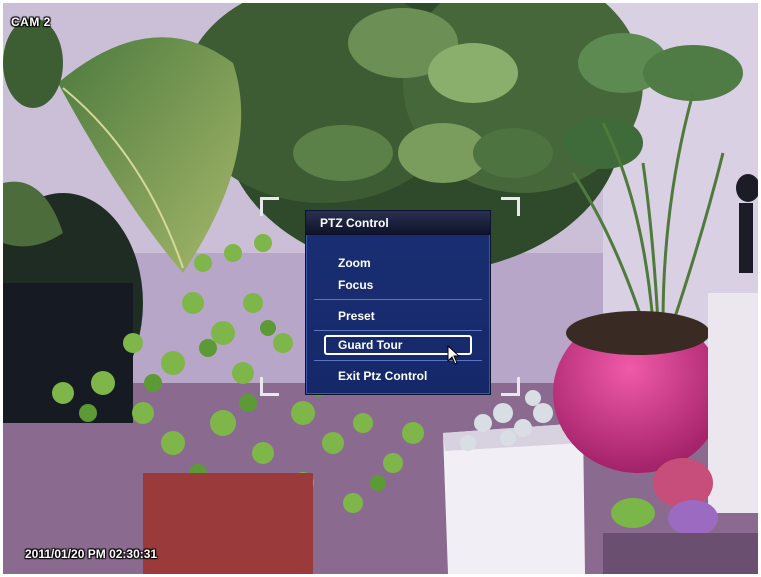 The height and width of the screenshot is (577, 761). What do you see at coordinates (269, 206) in the screenshot?
I see `ptz-focus-bracket-top-left` at bounding box center [269, 206].